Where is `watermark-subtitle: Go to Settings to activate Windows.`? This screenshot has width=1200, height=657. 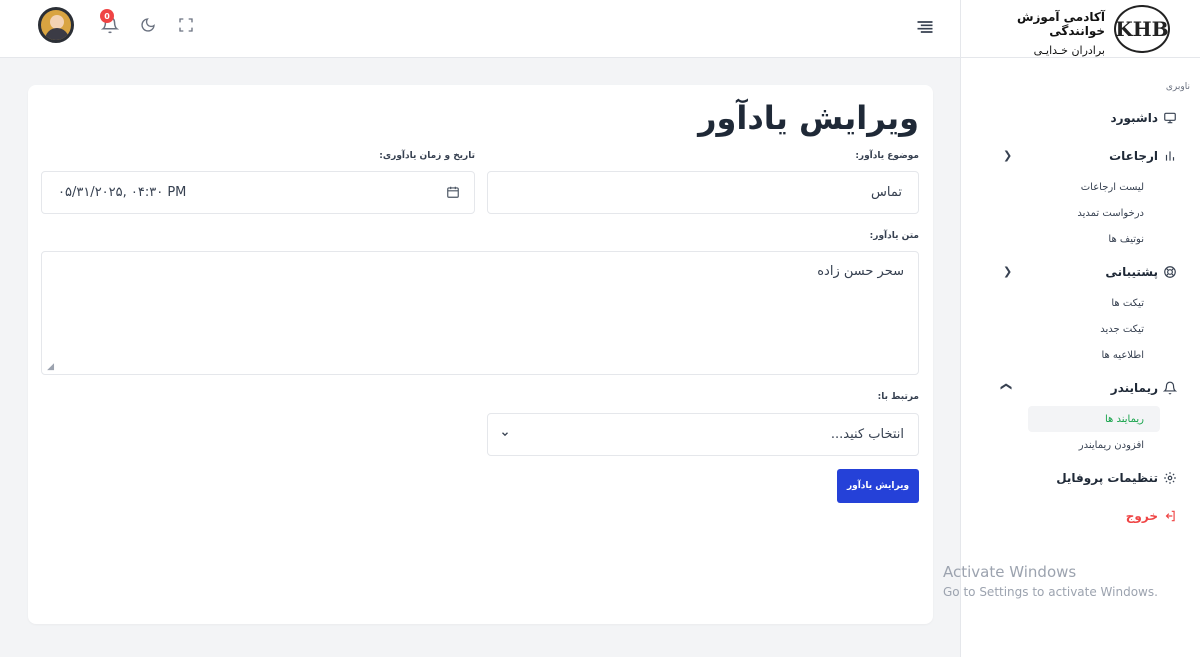
watermark-subtitle: Go to Settings to activate Windows. is located at coordinates (1050, 592).